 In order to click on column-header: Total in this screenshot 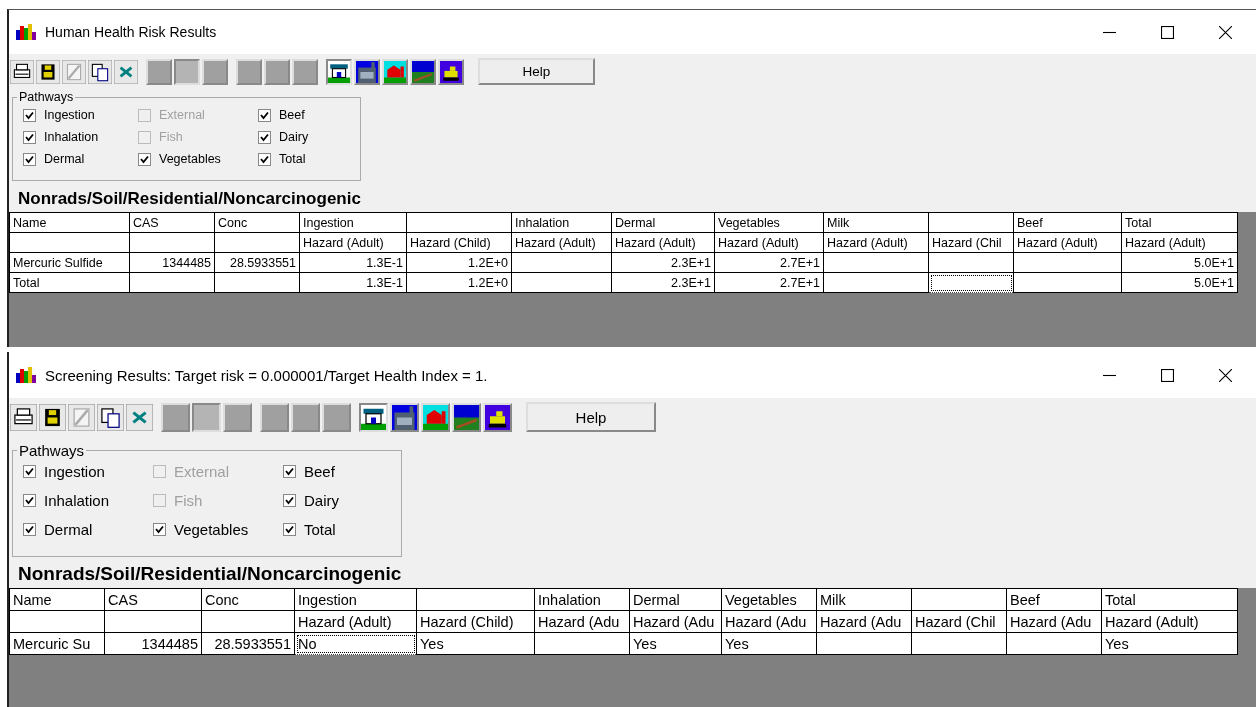, I will do `click(1138, 222)`.